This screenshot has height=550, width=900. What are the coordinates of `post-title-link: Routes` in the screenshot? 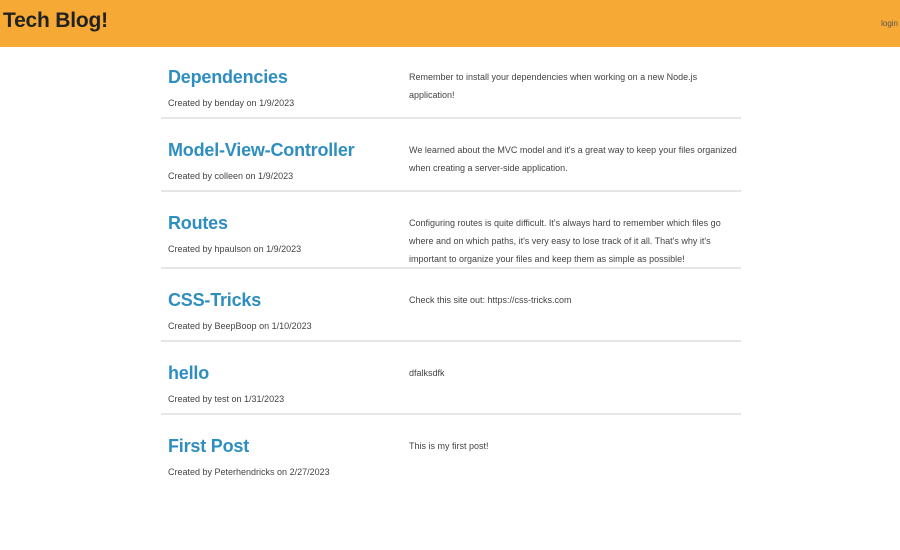 It's located at (198, 223).